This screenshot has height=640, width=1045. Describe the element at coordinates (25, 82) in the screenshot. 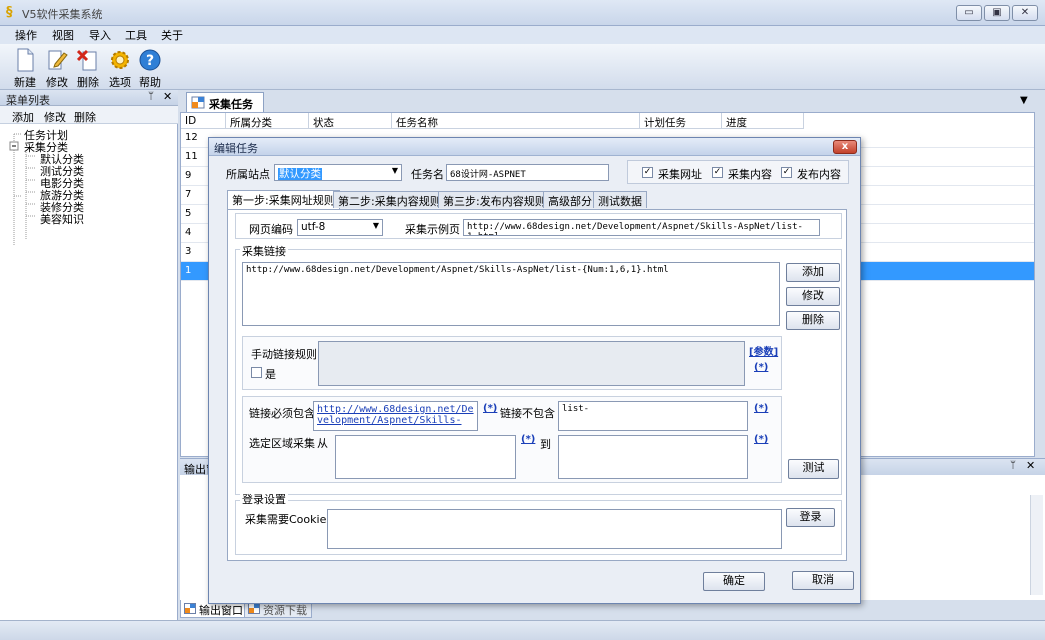

I see `new-label: 新建` at that location.